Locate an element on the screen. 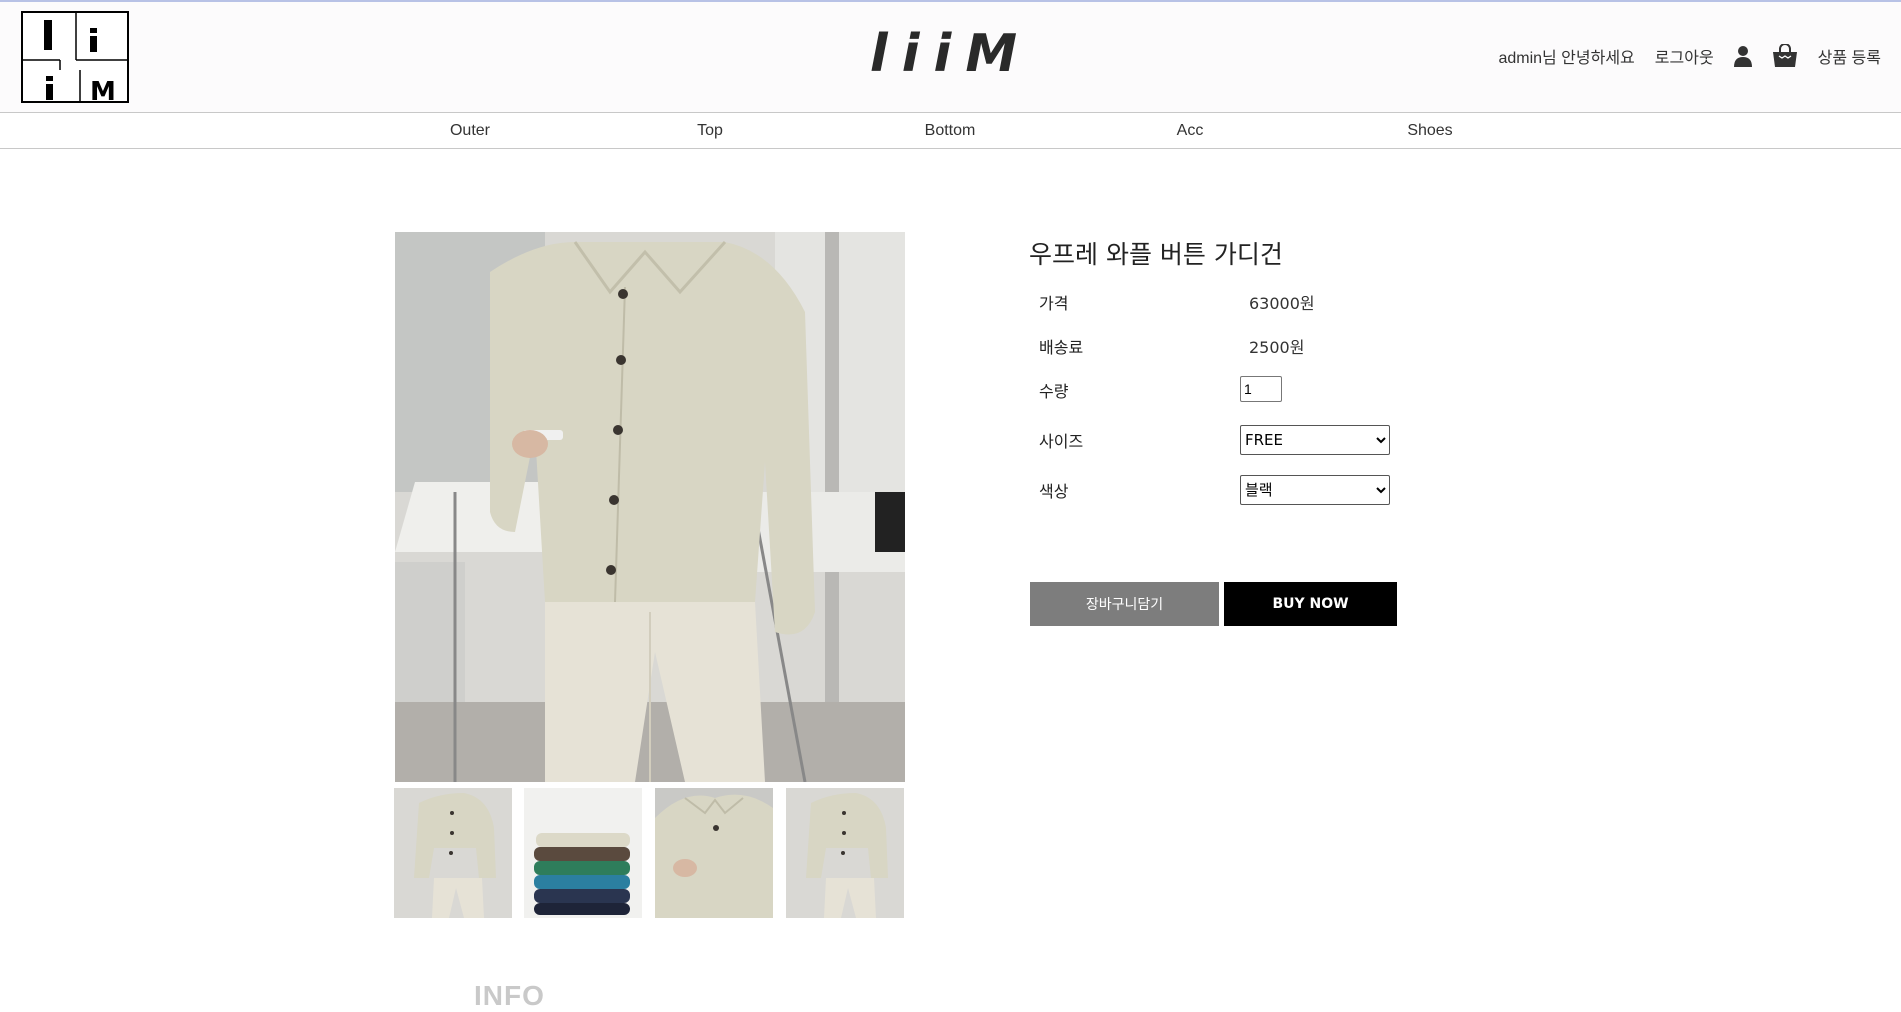 The height and width of the screenshot is (1012, 1901). color-select: 블랙 is located at coordinates (1315, 490).